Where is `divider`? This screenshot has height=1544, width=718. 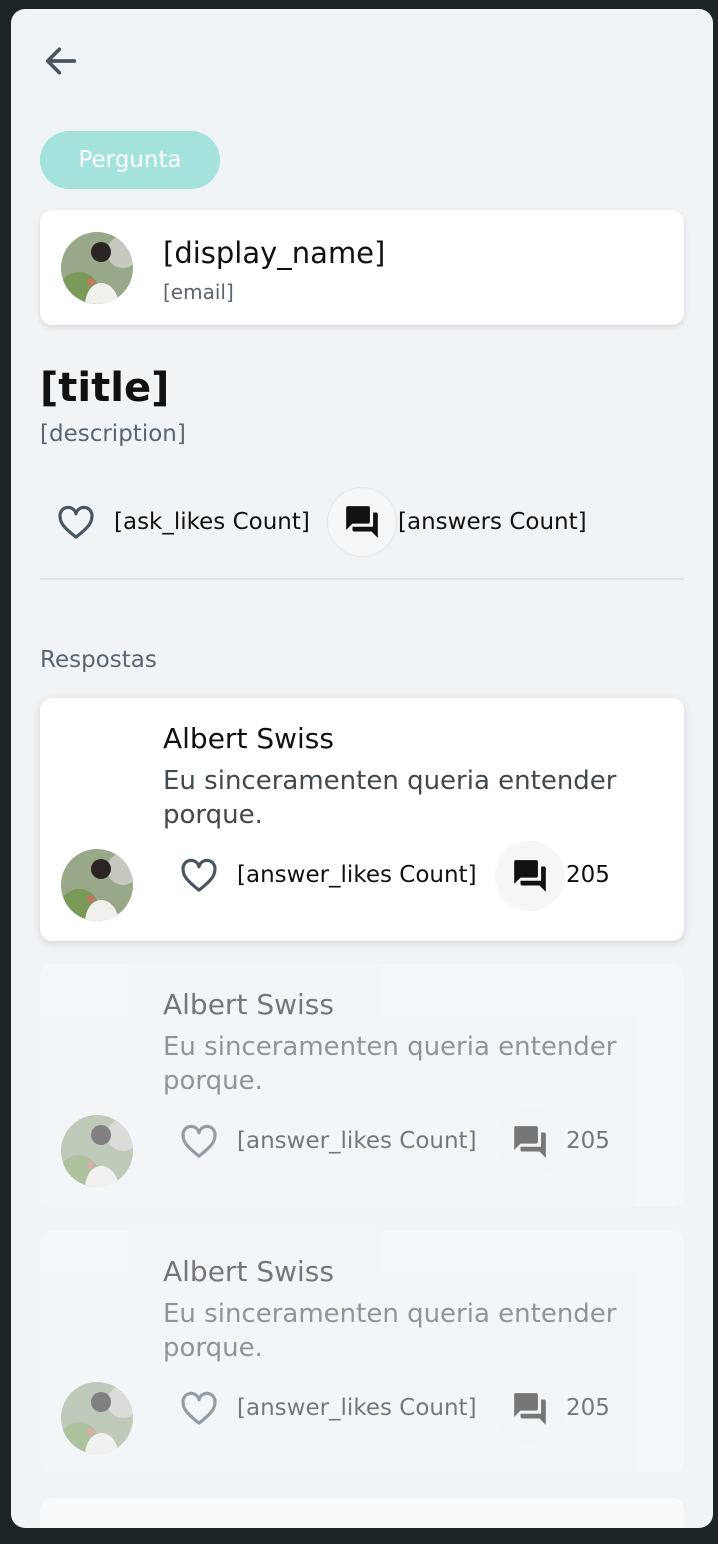 divider is located at coordinates (362, 579).